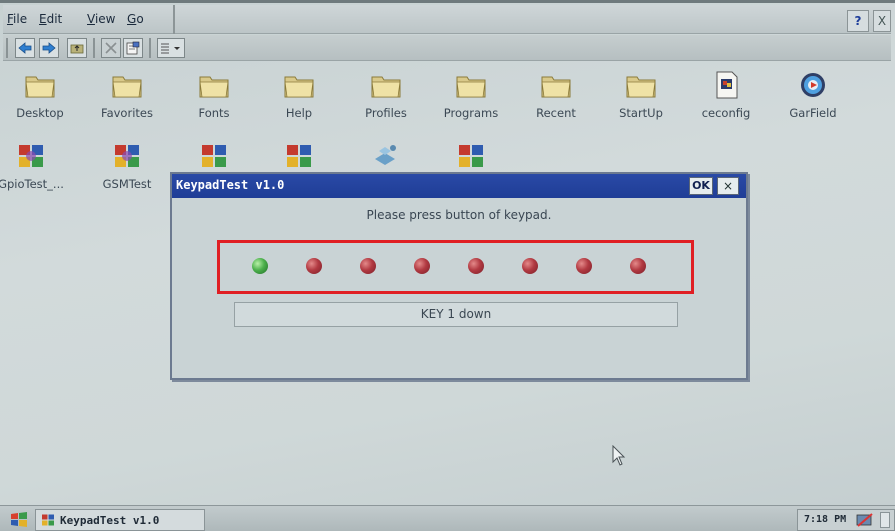  What do you see at coordinates (619, 455) in the screenshot?
I see `mouse-pointer-icon` at bounding box center [619, 455].